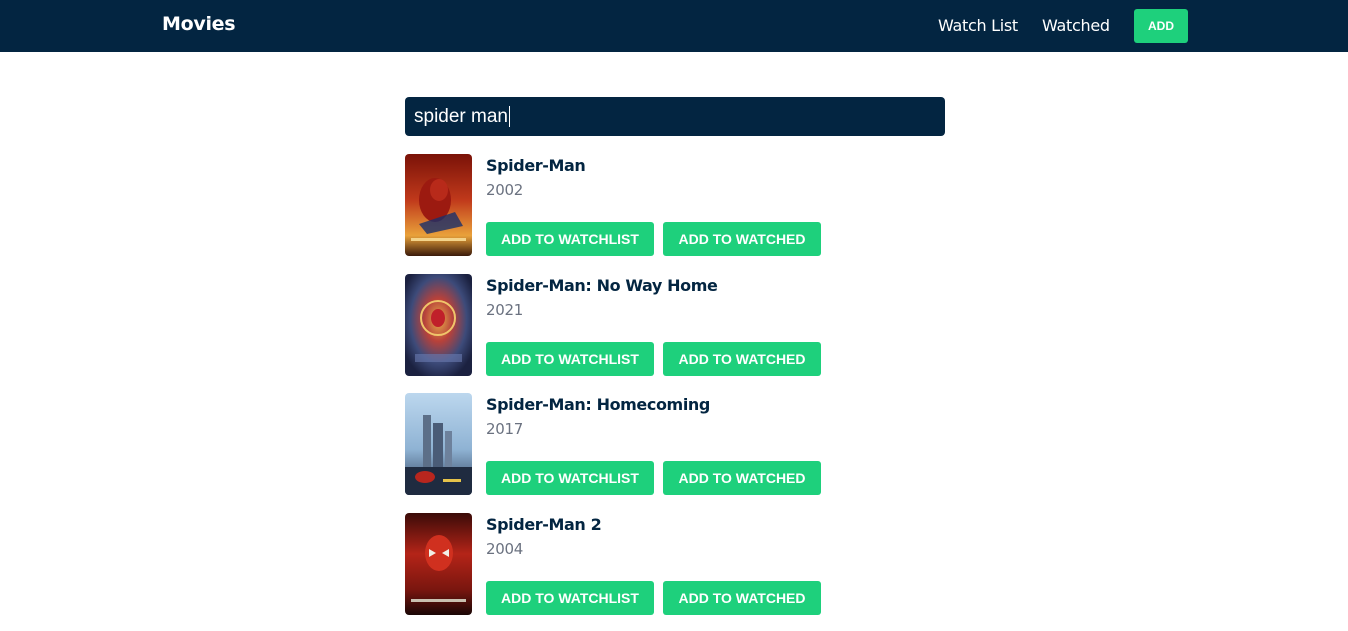 This screenshot has width=1348, height=631. What do you see at coordinates (978, 25) in the screenshot?
I see `nav-watch-list-link: Watch List` at bounding box center [978, 25].